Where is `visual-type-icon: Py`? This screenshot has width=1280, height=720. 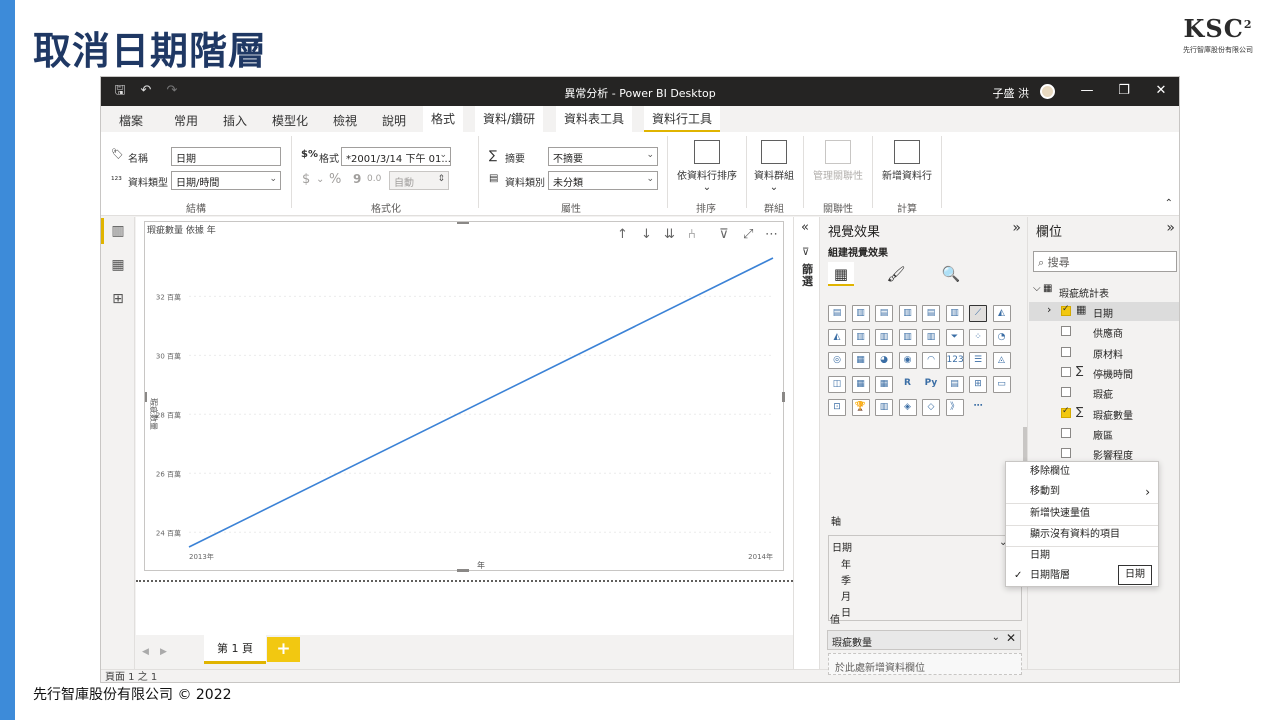
visual-type-icon: Py is located at coordinates (931, 384).